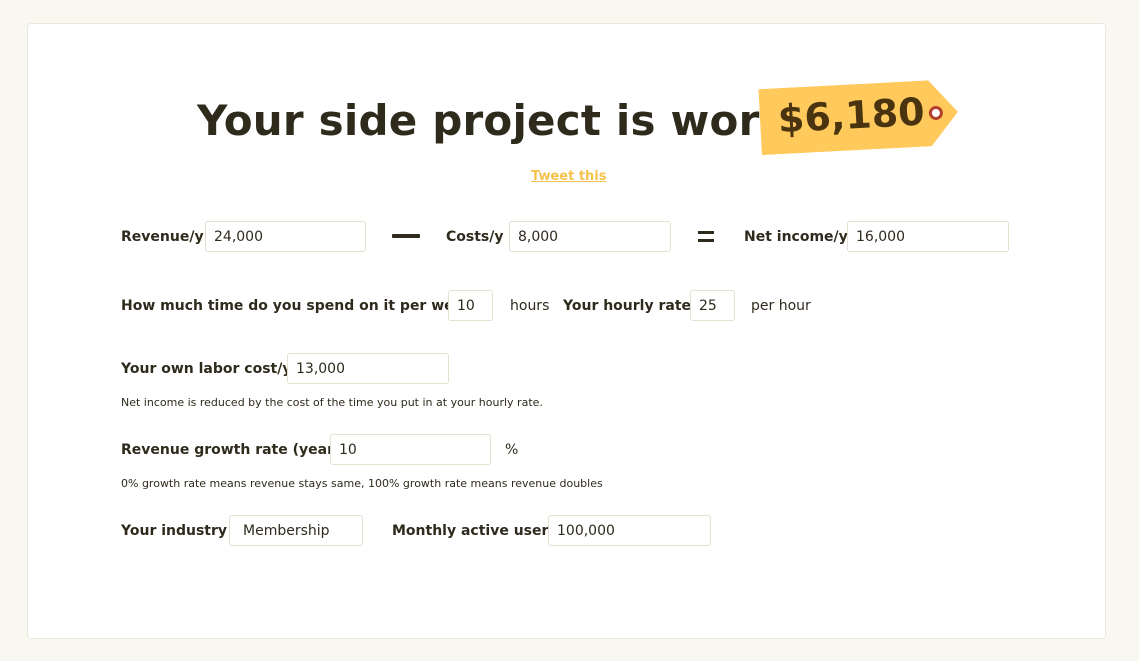 The image size is (1139, 661). Describe the element at coordinates (162, 237) in the screenshot. I see `revenue-label: Revenue/y` at that location.